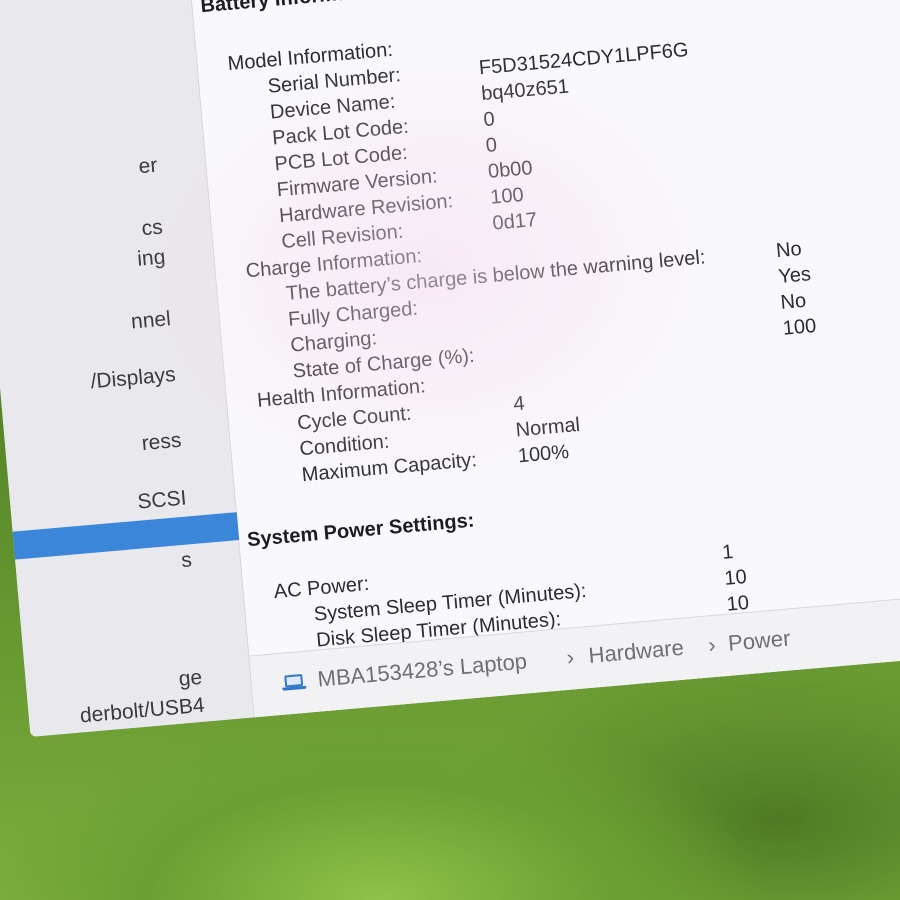  I want to click on info-value: 0b00, so click(510, 170).